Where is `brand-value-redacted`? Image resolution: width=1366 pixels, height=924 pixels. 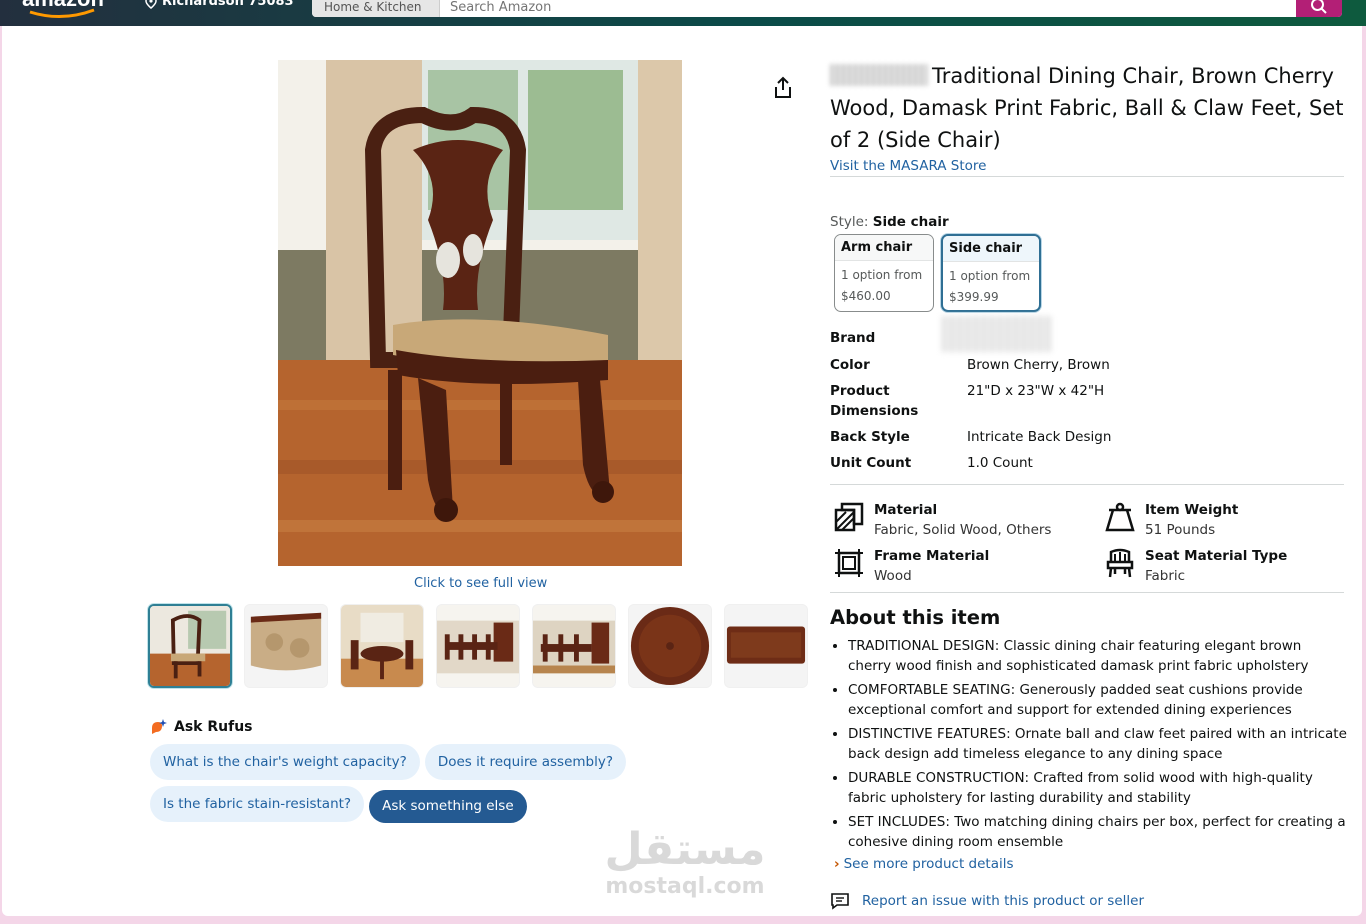
brand-value-redacted is located at coordinates (997, 334).